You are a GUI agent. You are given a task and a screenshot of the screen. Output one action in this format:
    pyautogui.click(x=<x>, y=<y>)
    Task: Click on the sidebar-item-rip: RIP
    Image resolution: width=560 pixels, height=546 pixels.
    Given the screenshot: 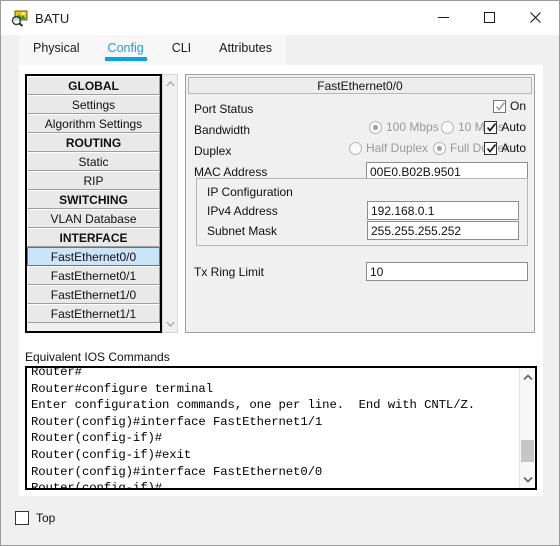 What is the action you would take?
    pyautogui.click(x=93, y=180)
    